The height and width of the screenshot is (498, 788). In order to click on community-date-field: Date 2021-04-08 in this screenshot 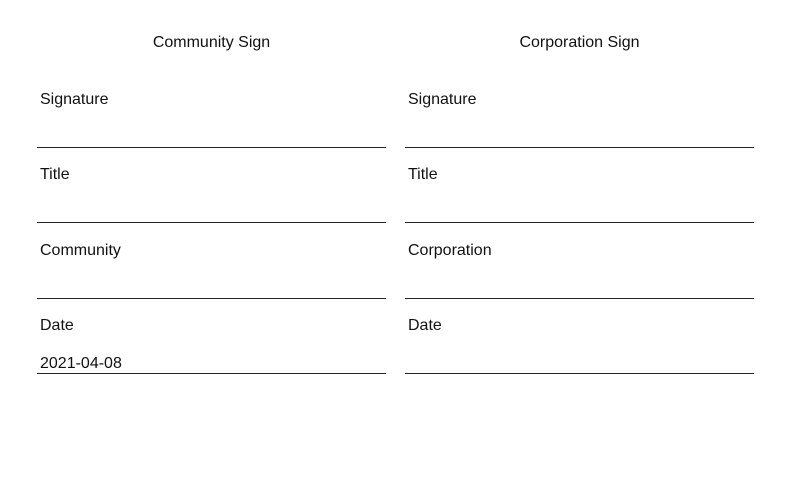, I will do `click(211, 354)`.